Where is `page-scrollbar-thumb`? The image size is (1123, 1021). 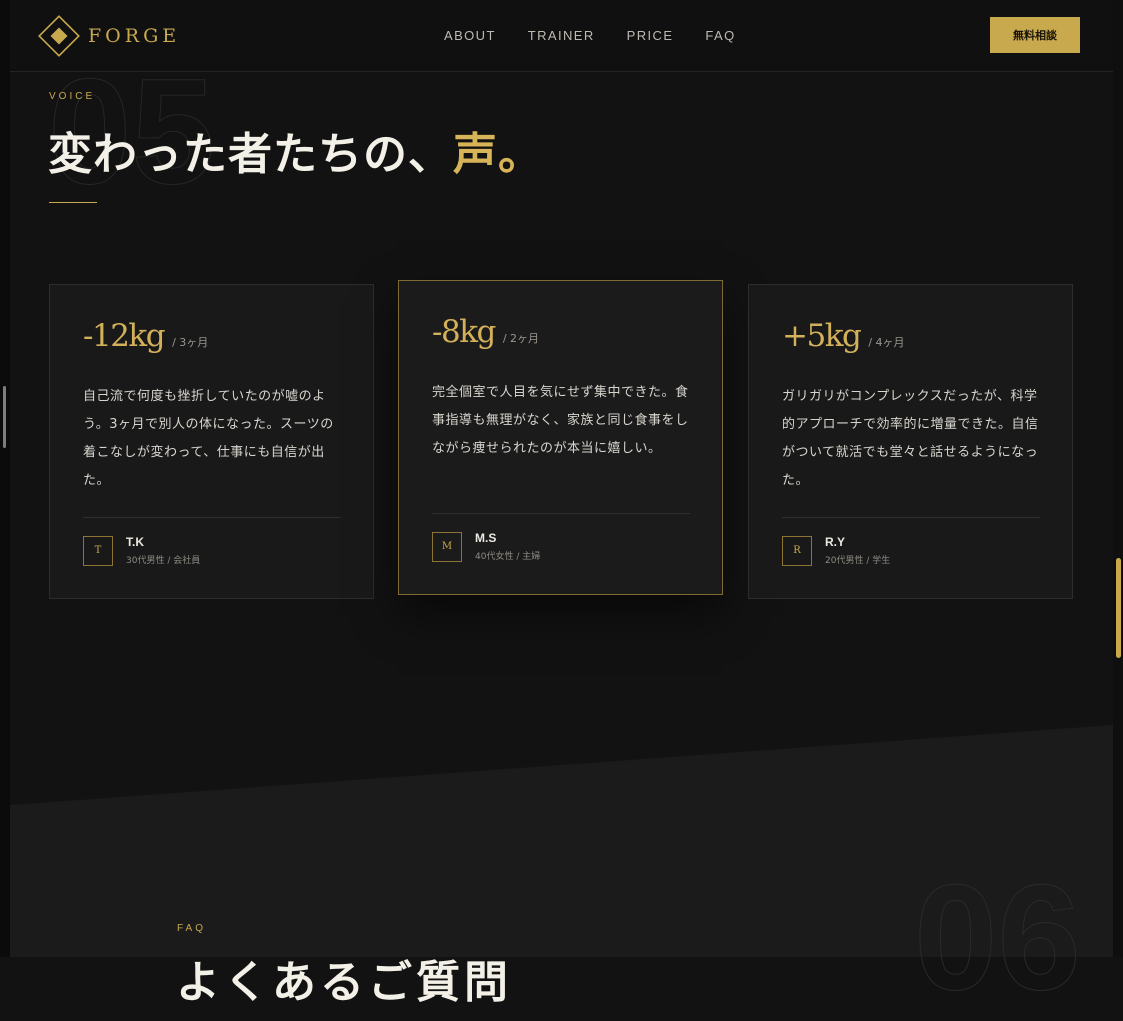
page-scrollbar-thumb is located at coordinates (1118, 608).